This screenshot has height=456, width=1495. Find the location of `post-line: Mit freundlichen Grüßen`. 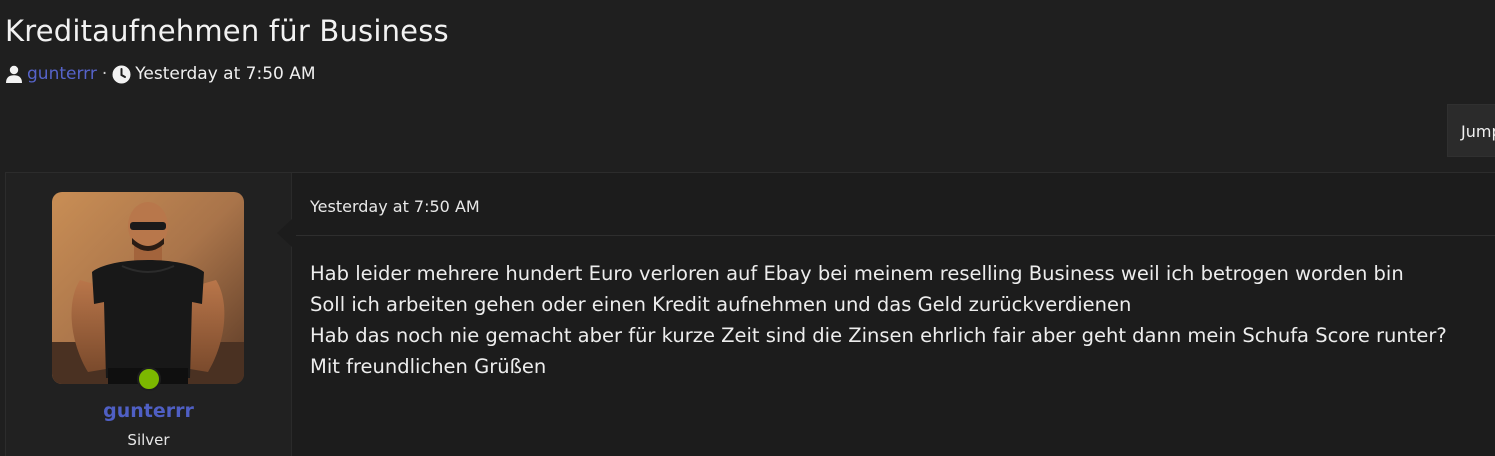

post-line: Mit freundlichen Grüßen is located at coordinates (428, 366).